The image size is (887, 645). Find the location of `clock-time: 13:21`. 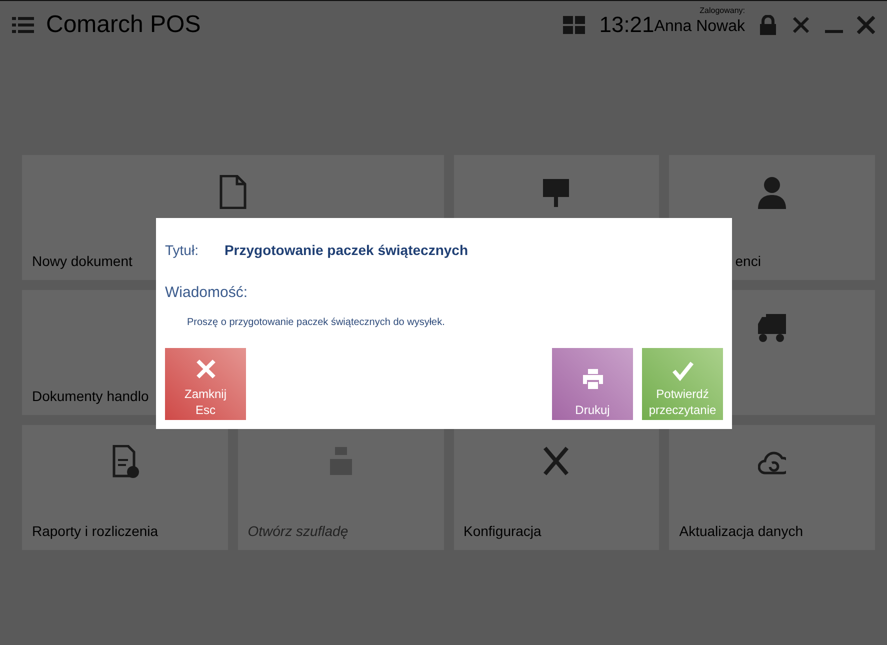

clock-time: 13:21 is located at coordinates (626, 25).